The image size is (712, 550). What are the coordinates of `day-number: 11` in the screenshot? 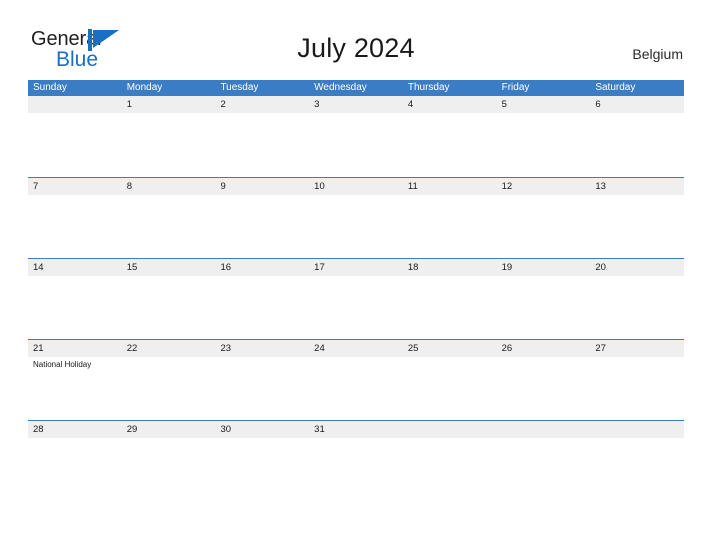 It's located at (412, 186).